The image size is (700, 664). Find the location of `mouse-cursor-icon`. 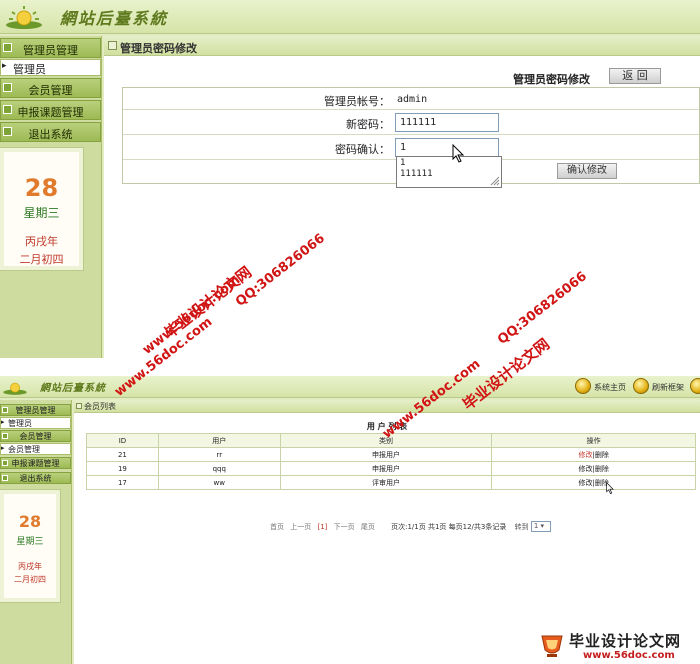

mouse-cursor-icon is located at coordinates (458, 153).